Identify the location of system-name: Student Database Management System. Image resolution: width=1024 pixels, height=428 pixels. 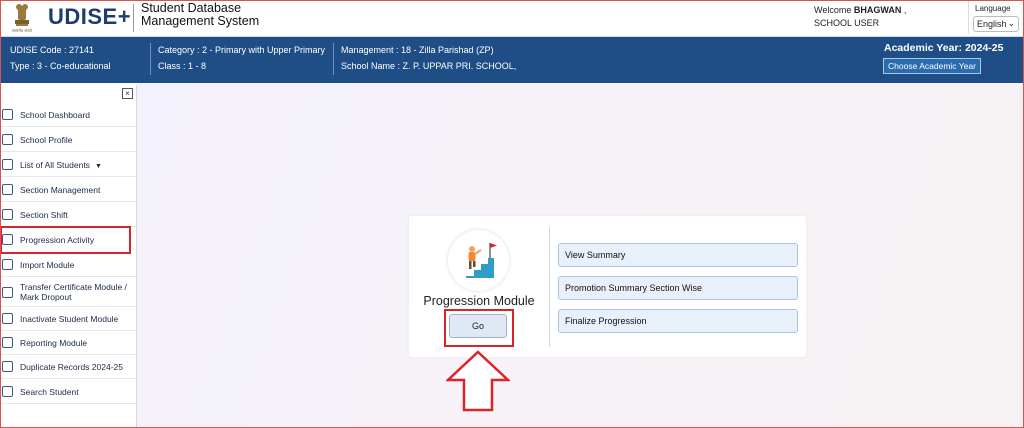
(211, 15).